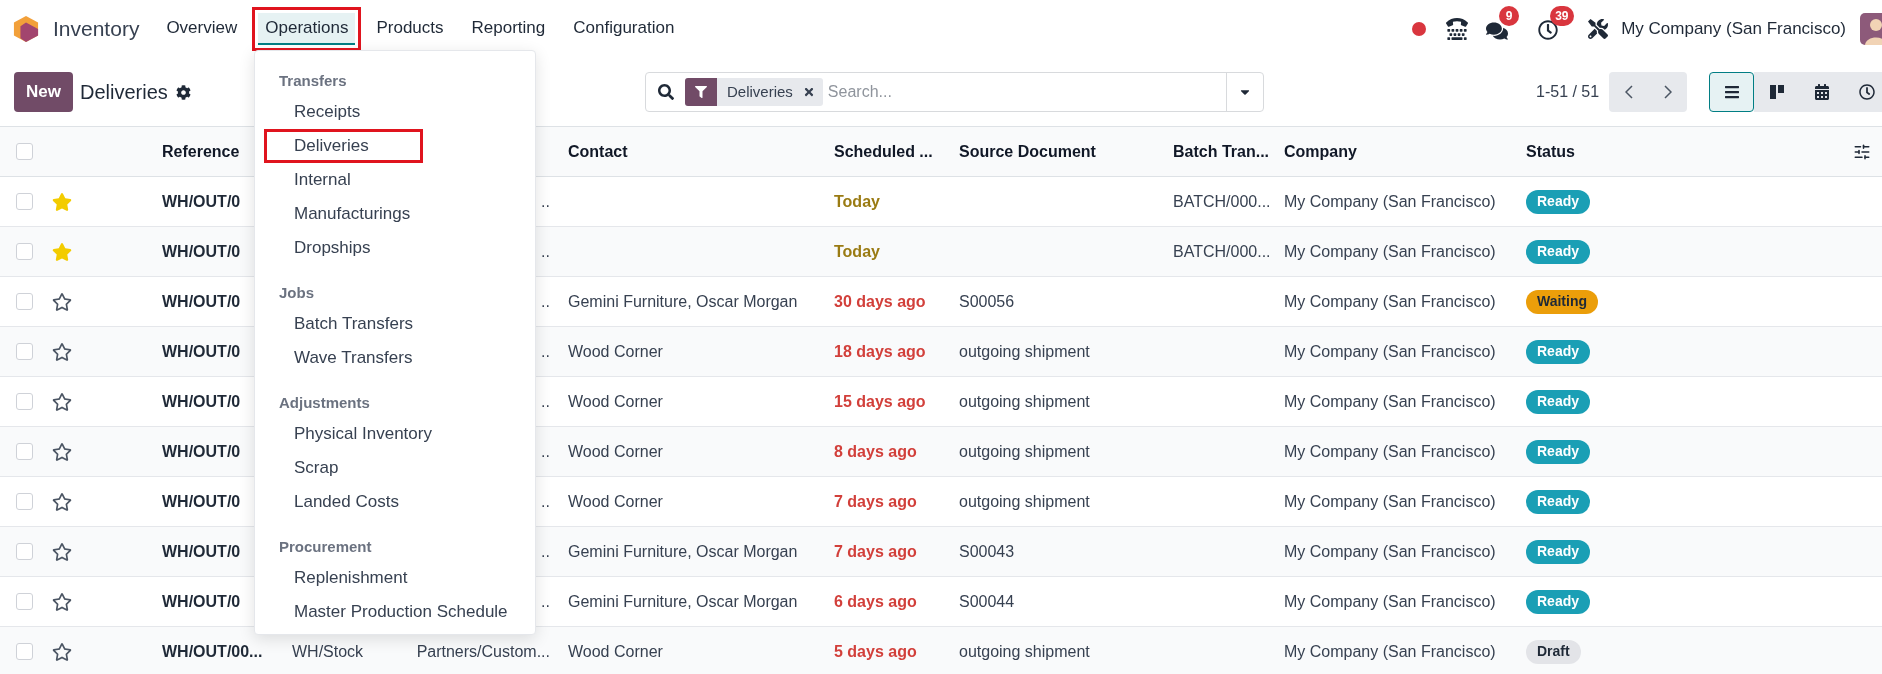  I want to click on activity-view-button, so click(1863, 92).